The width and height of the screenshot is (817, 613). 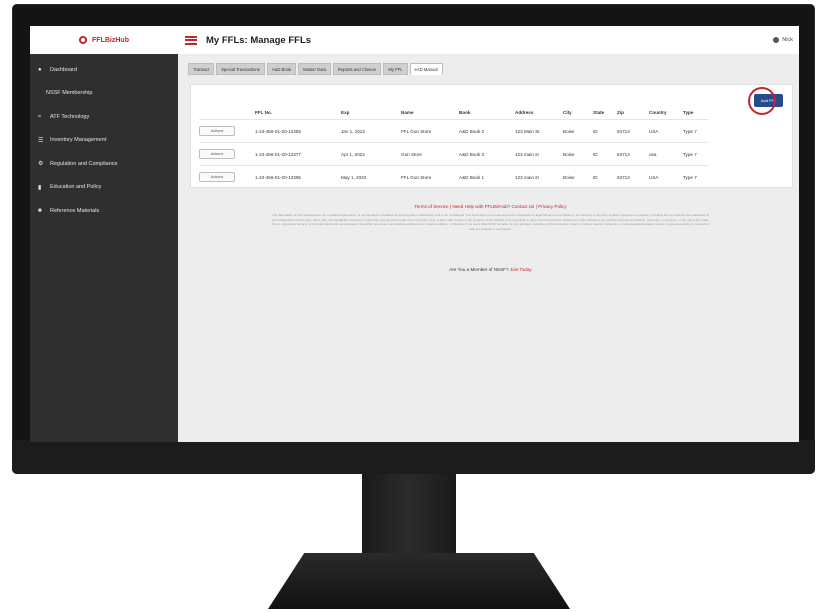 I want to click on table-cell: 123 Main St, so click(x=539, y=131).